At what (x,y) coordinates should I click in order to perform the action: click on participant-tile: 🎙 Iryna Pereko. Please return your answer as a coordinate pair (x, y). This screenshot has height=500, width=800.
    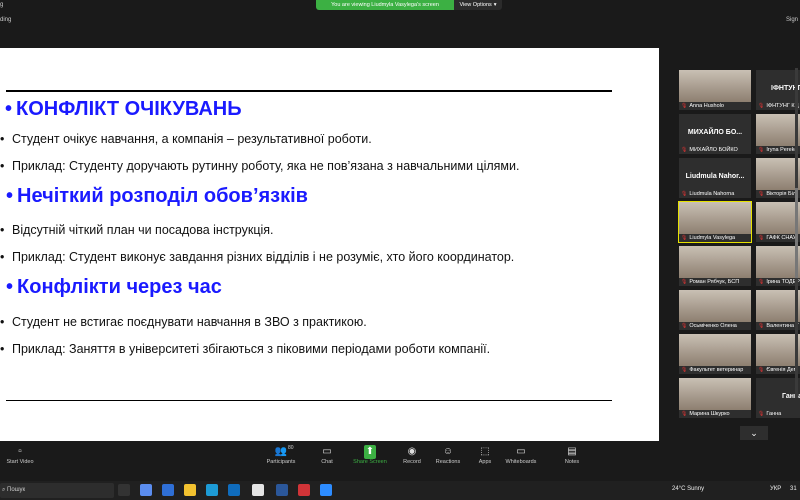
    Looking at the image, I should click on (778, 134).